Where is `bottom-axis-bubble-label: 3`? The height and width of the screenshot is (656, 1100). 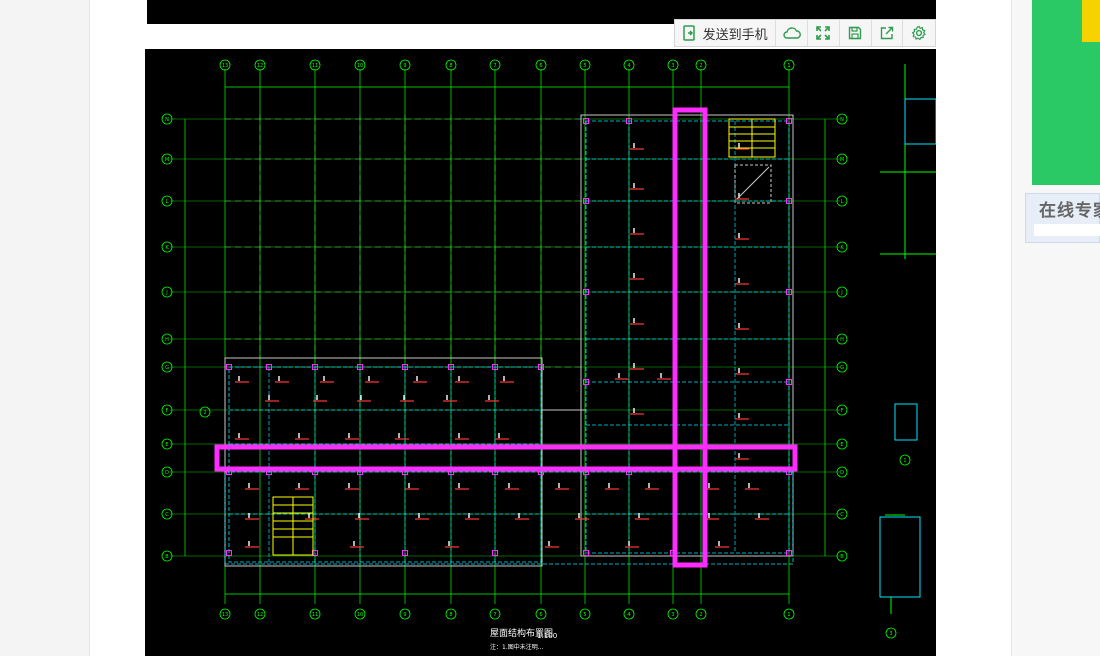
bottom-axis-bubble-label: 3 is located at coordinates (672, 615).